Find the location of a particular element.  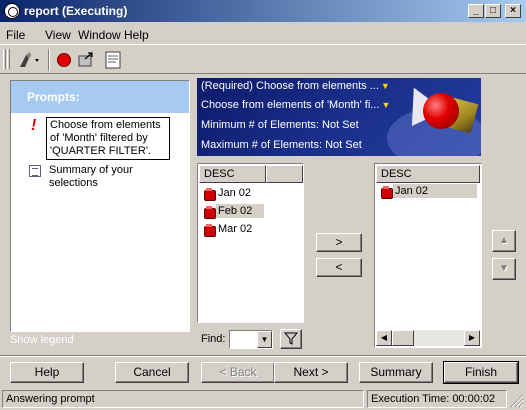

find-combo: ▼ is located at coordinates (251, 339).